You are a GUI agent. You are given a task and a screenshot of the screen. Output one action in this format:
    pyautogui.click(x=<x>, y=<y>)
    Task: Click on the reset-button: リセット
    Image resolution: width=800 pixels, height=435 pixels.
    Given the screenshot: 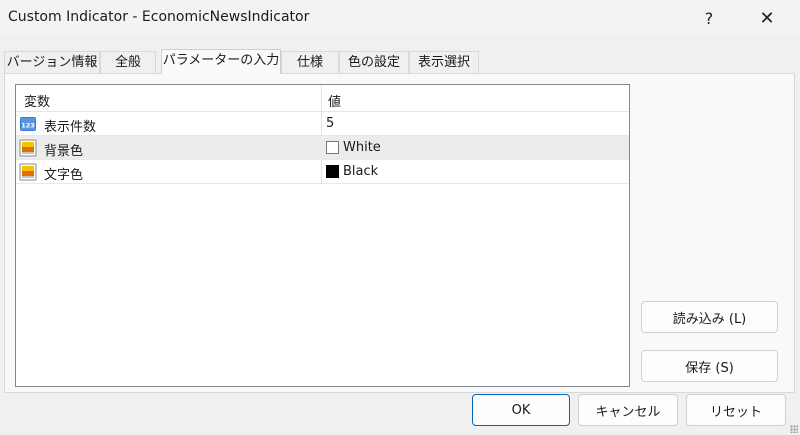 What is the action you would take?
    pyautogui.click(x=736, y=410)
    